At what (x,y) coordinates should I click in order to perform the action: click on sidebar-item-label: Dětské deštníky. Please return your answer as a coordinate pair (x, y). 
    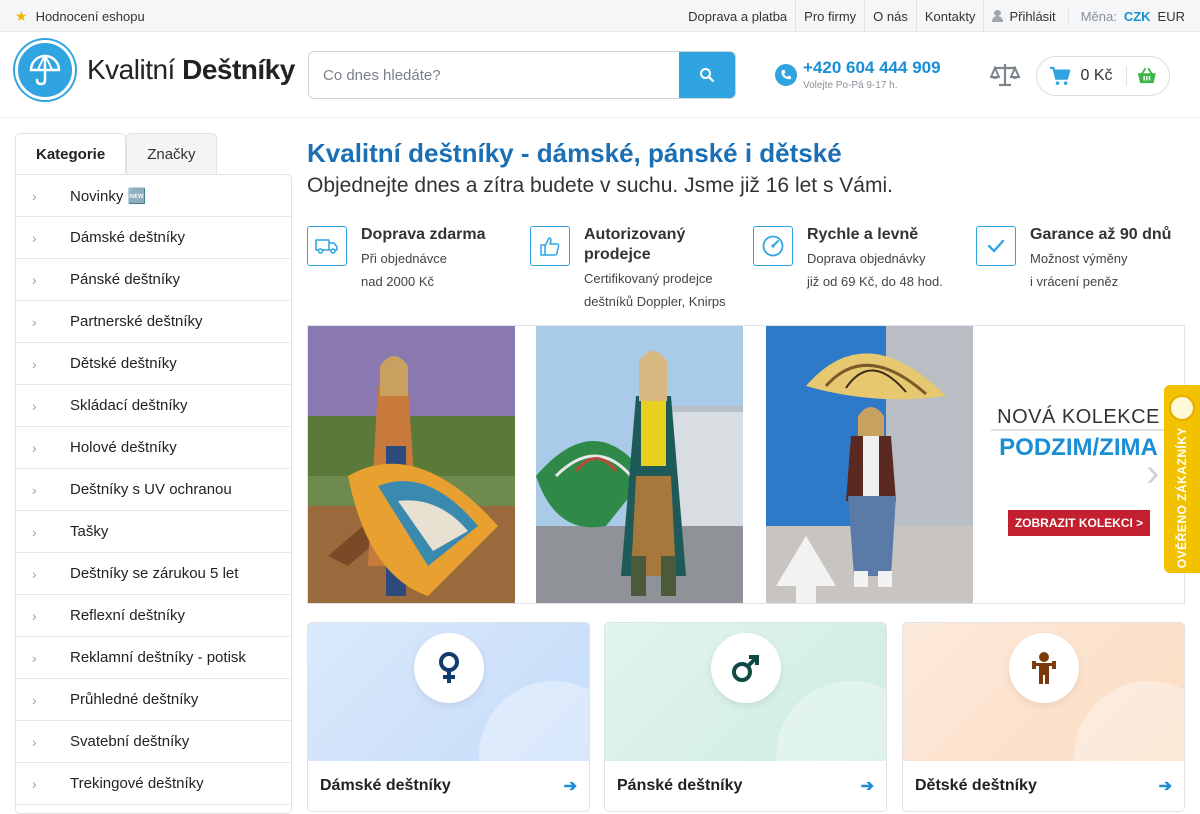
    Looking at the image, I should click on (123, 363).